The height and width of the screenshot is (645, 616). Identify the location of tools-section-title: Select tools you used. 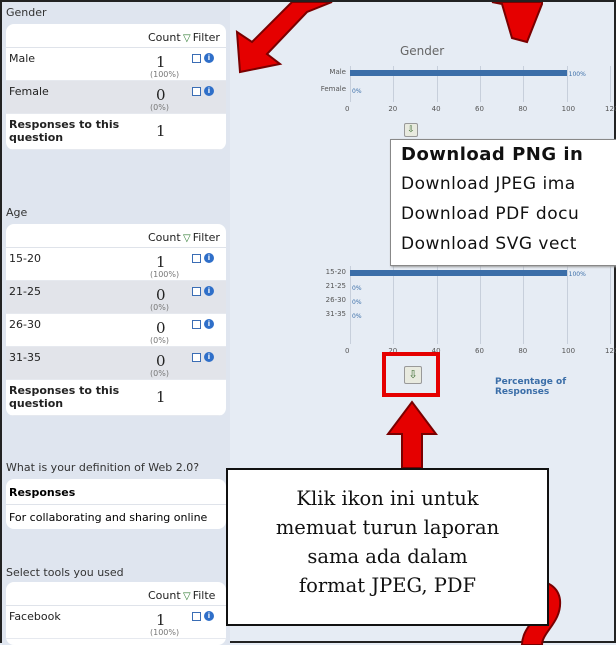
(65, 572).